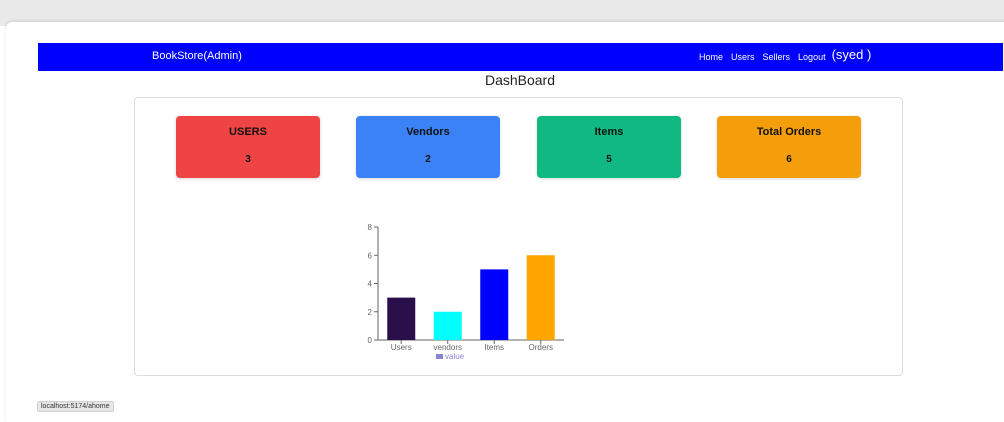 Image resolution: width=1004 pixels, height=422 pixels. What do you see at coordinates (401, 318) in the screenshot?
I see `bar-users` at bounding box center [401, 318].